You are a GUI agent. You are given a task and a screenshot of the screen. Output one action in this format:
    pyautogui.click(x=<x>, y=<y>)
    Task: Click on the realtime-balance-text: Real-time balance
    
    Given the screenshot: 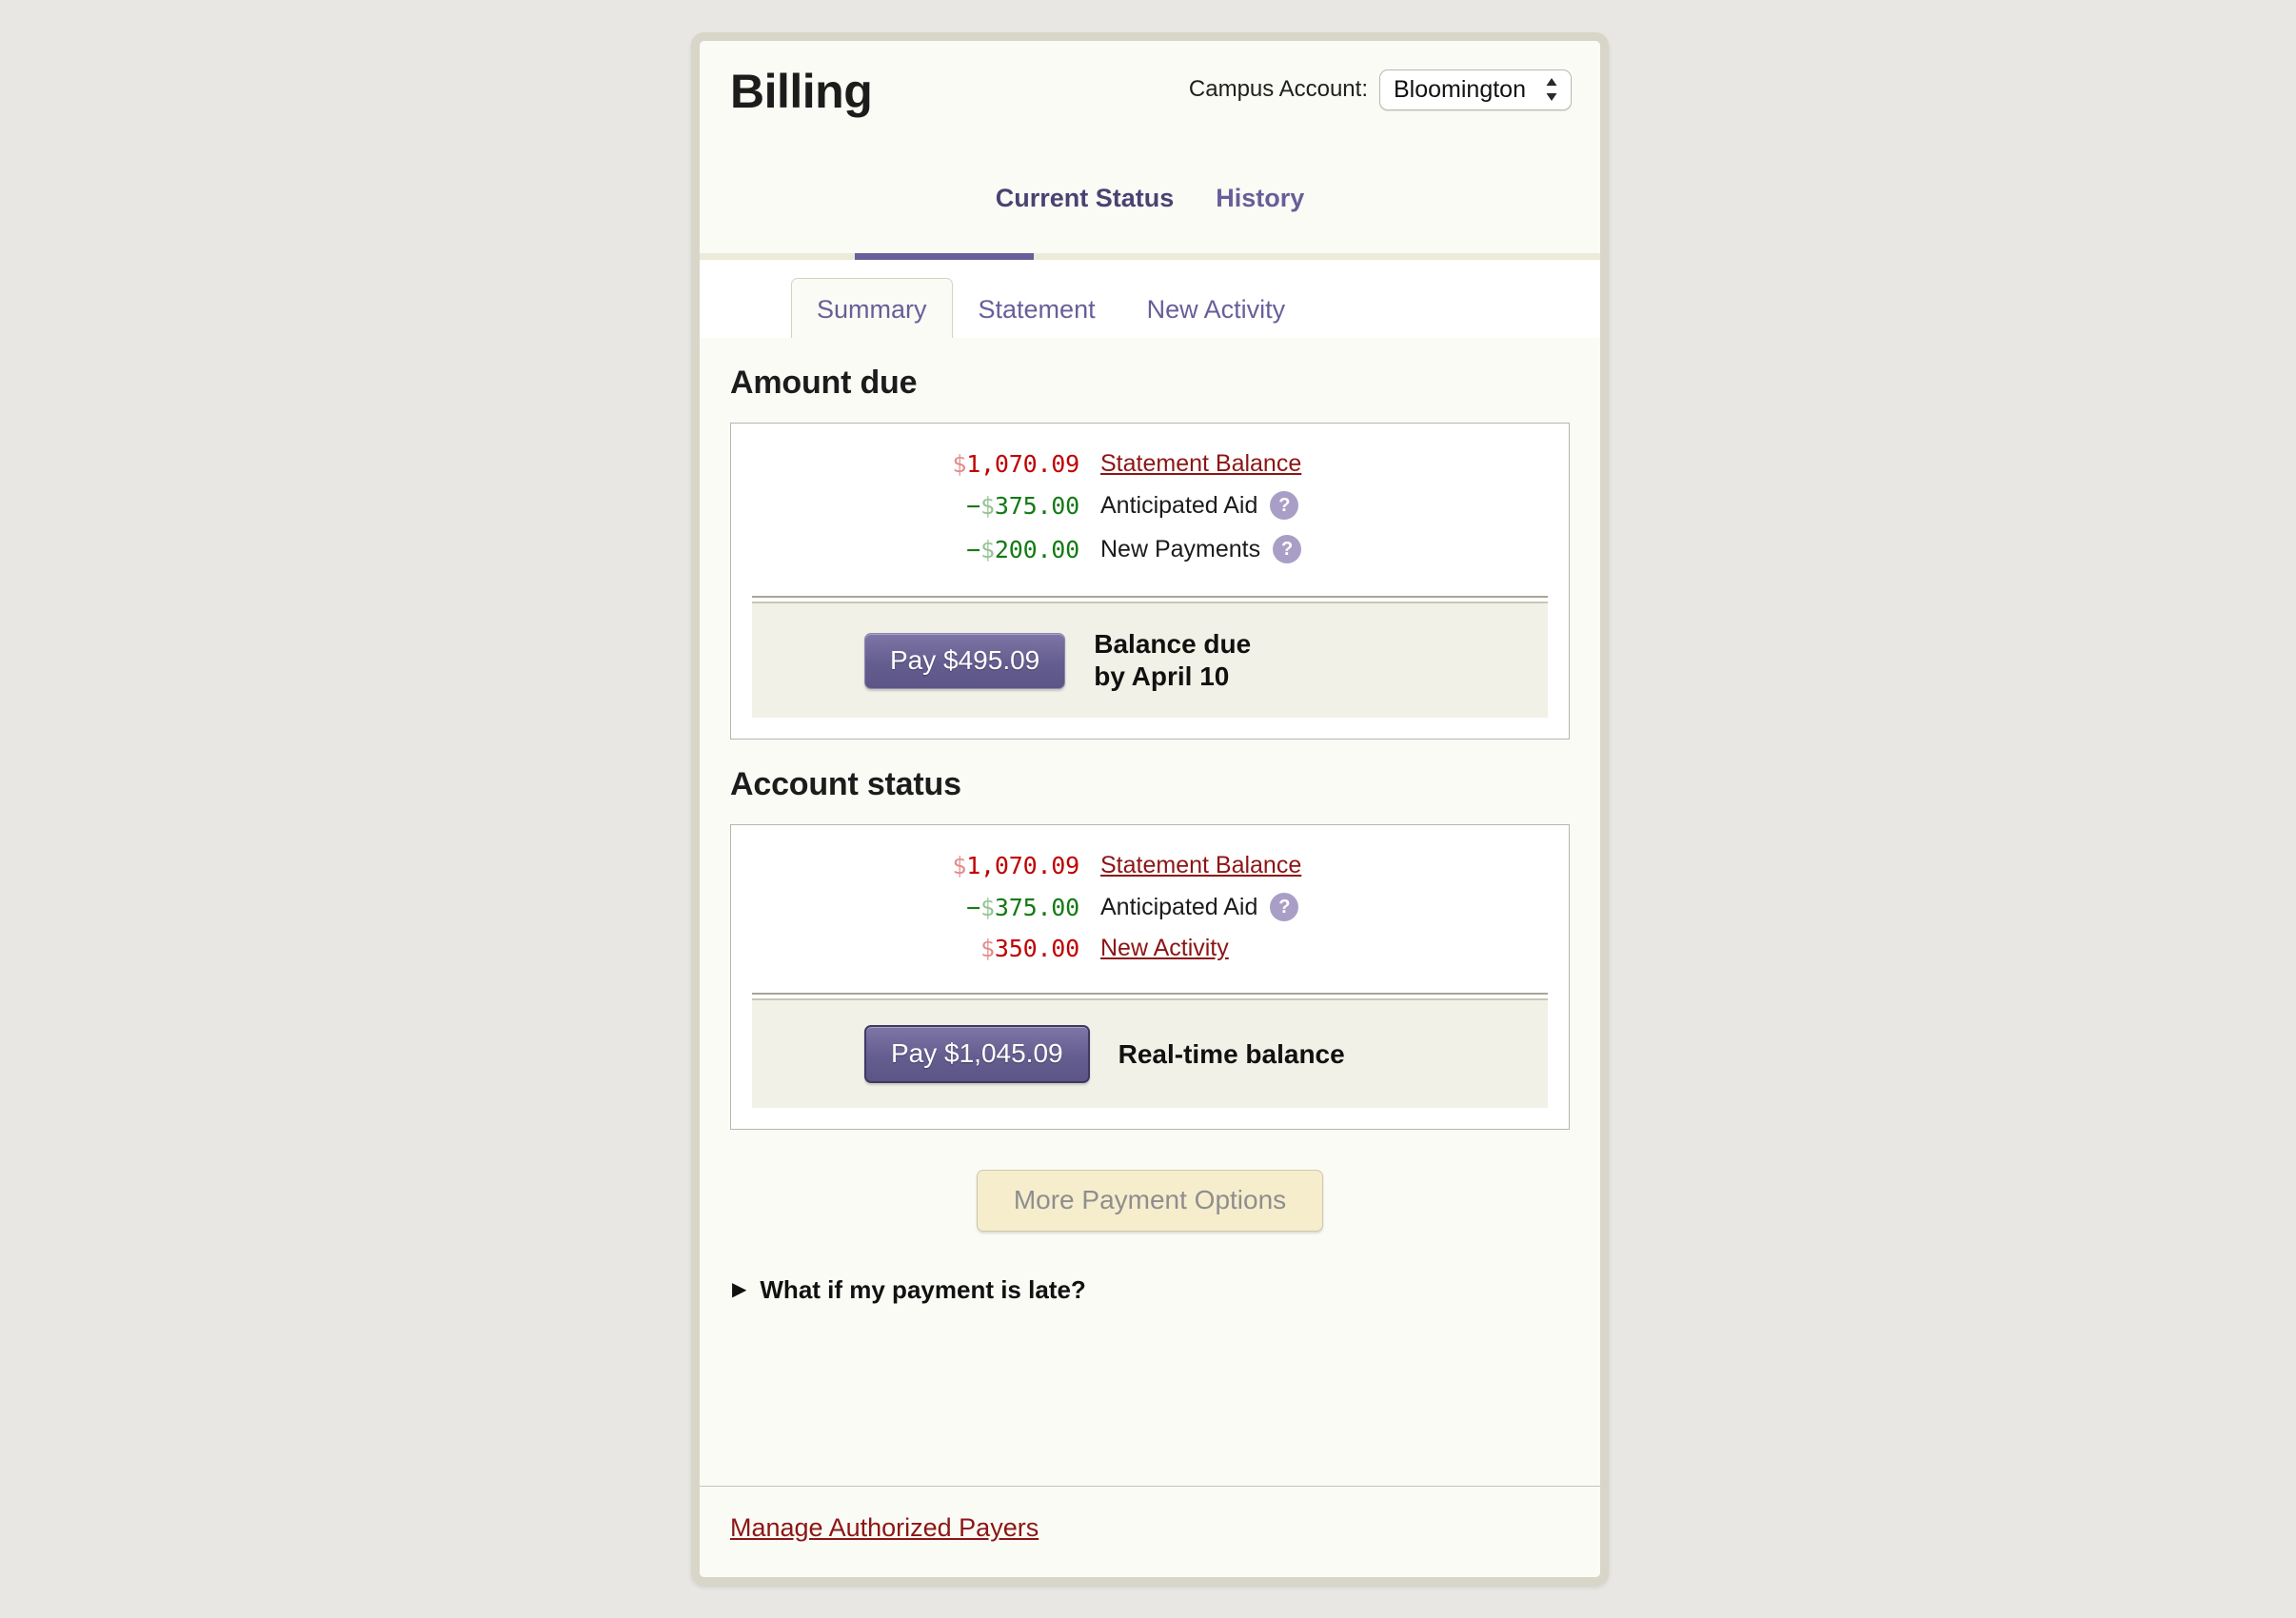 What is the action you would take?
    pyautogui.click(x=1231, y=1054)
    